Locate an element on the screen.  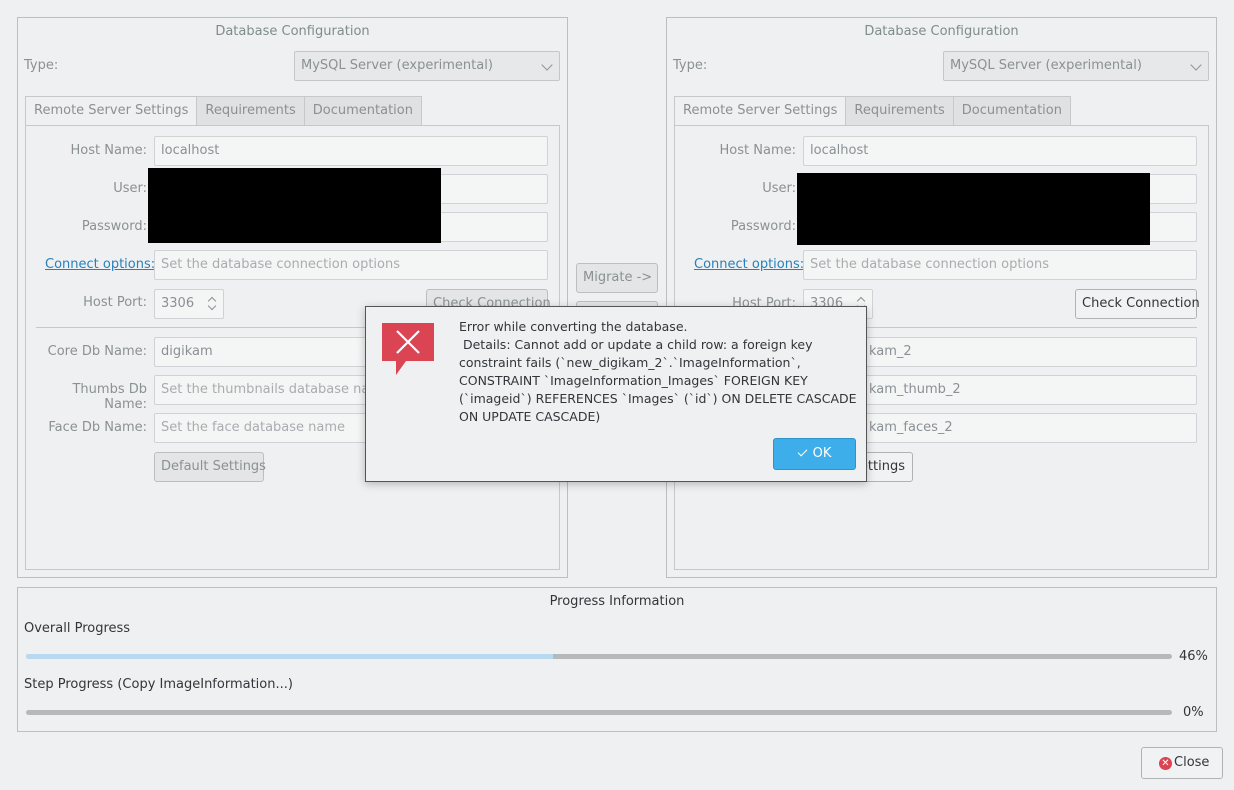
overall-progress-label: Overall Progress is located at coordinates (77, 628).